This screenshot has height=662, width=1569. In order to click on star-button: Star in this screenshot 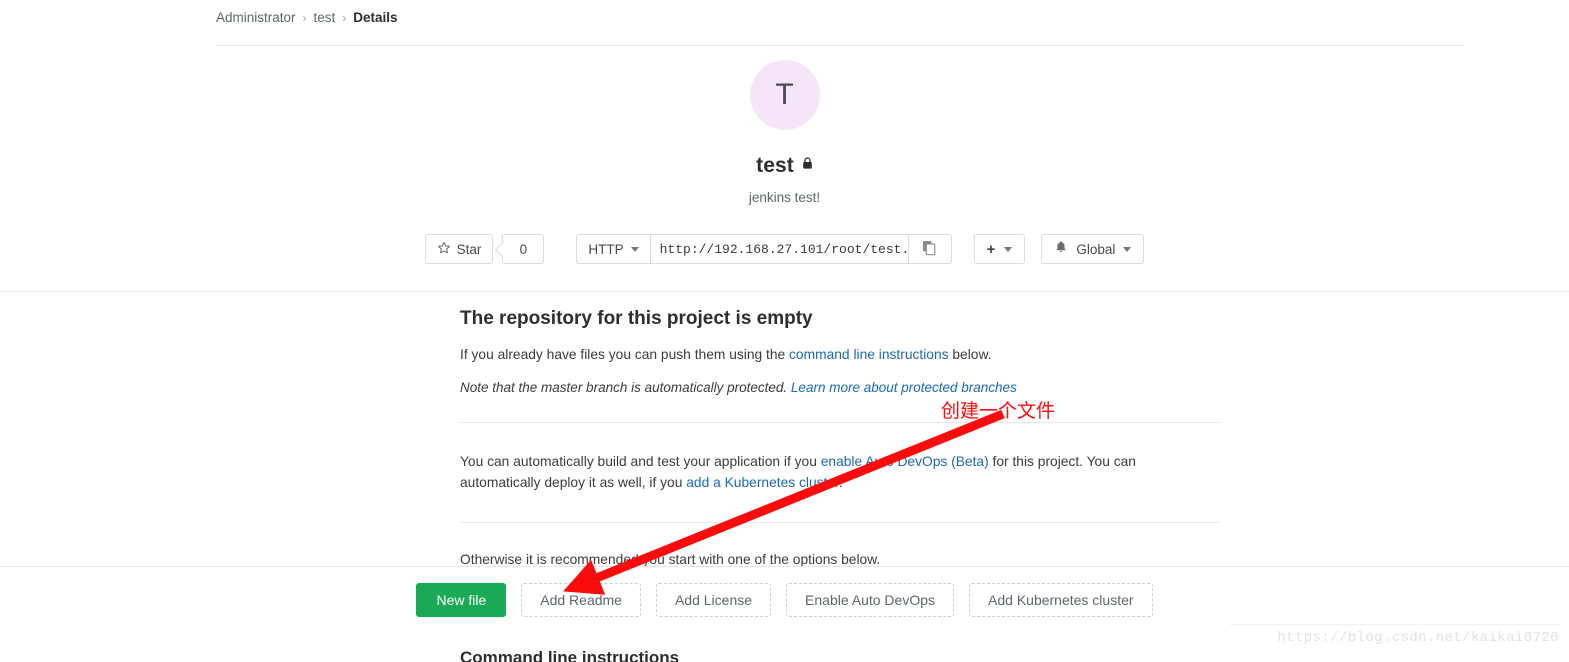, I will do `click(459, 249)`.